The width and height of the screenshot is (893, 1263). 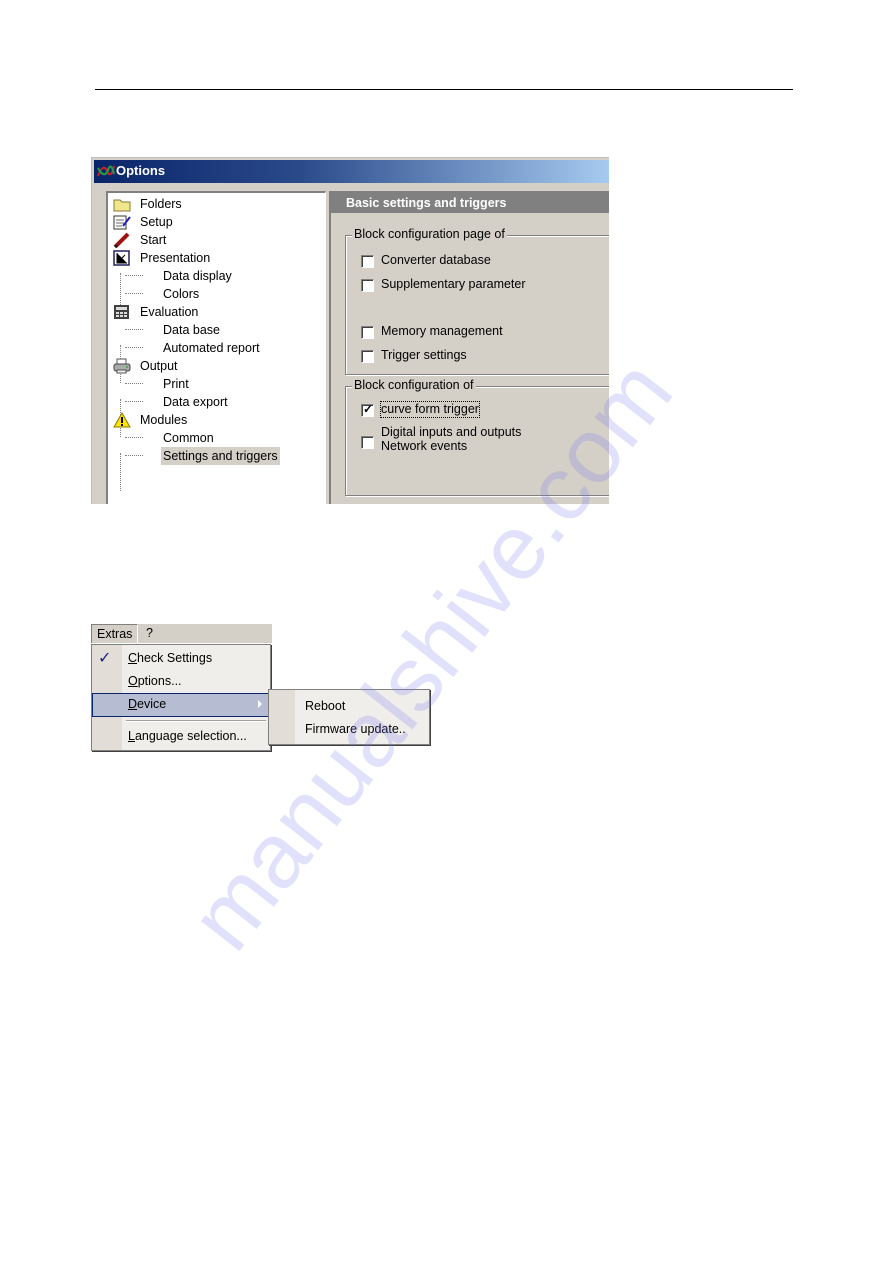 I want to click on tree-item-label: Modules, so click(x=164, y=420).